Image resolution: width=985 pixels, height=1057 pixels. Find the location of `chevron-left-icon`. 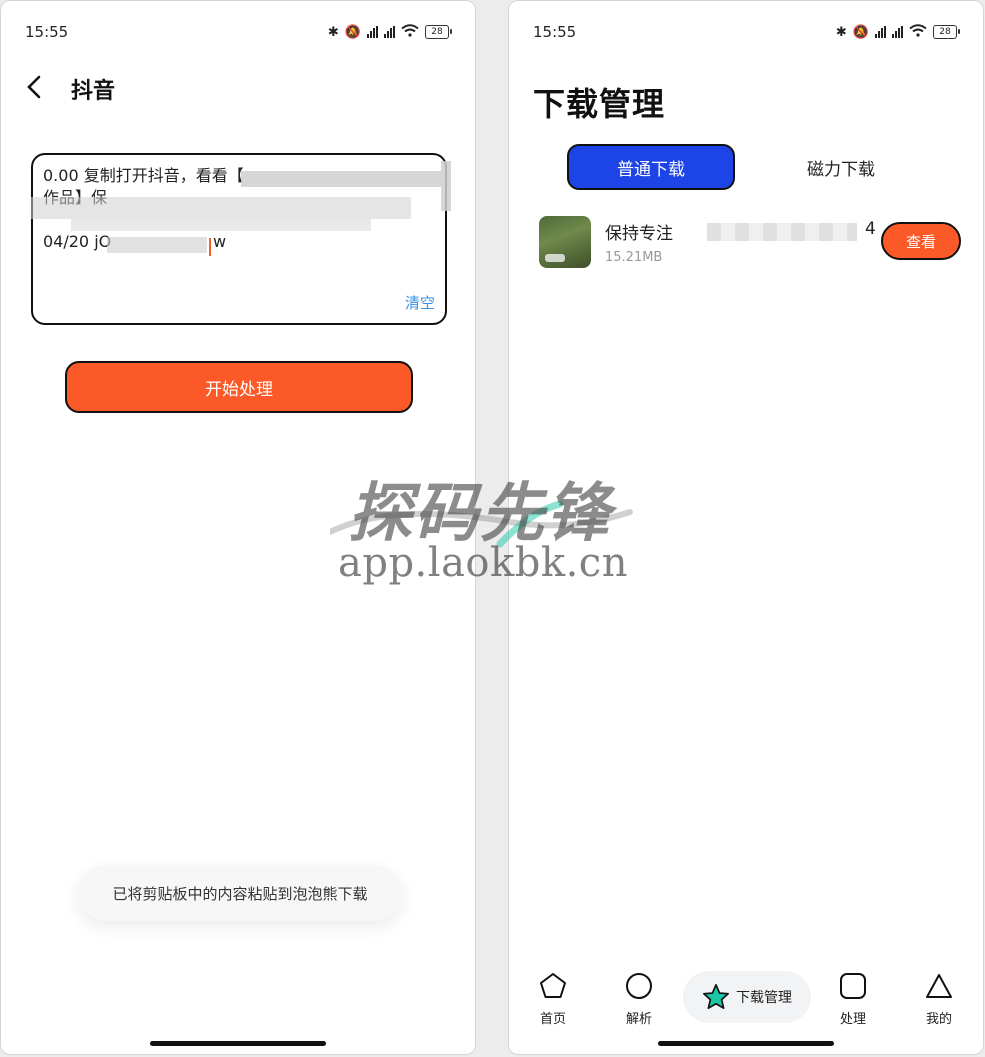

chevron-left-icon is located at coordinates (34, 87).